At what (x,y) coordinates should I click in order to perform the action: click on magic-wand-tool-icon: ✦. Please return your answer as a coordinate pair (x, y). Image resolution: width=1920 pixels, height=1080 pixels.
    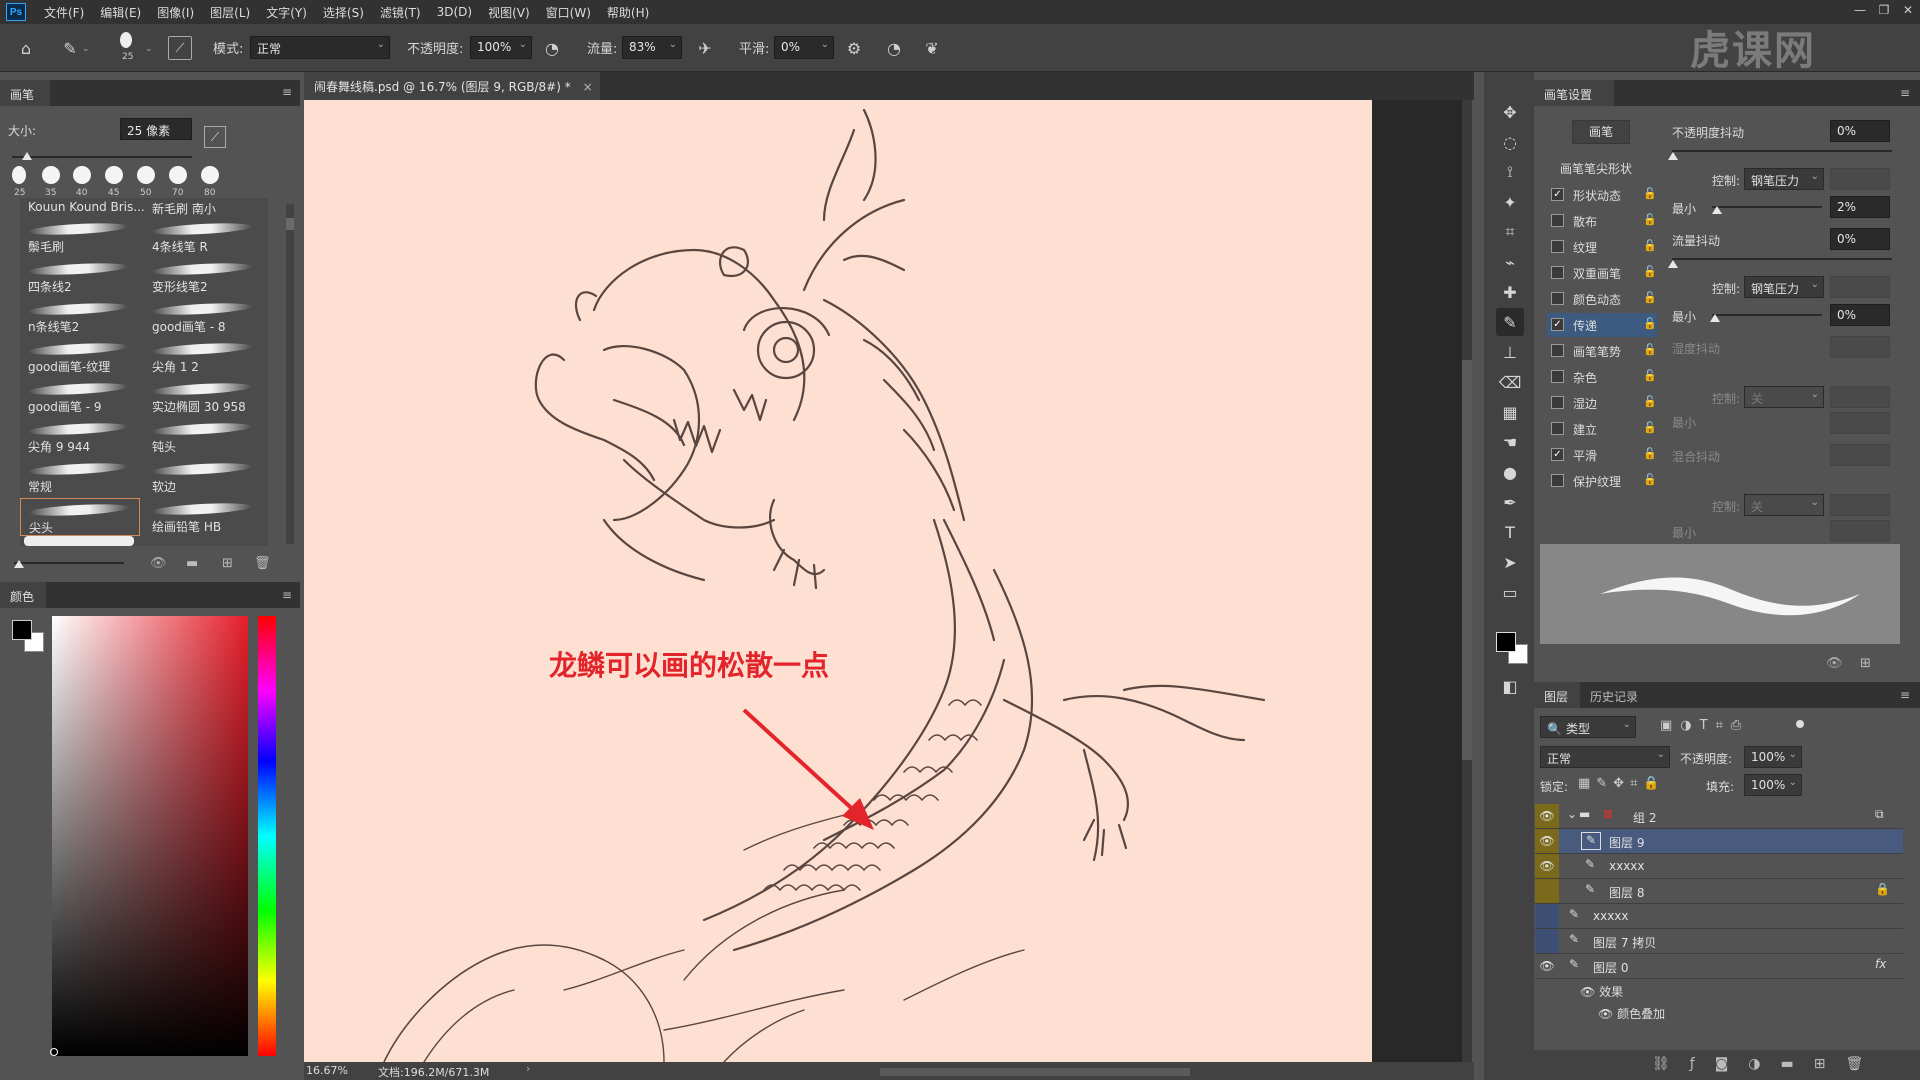
    Looking at the image, I should click on (1510, 202).